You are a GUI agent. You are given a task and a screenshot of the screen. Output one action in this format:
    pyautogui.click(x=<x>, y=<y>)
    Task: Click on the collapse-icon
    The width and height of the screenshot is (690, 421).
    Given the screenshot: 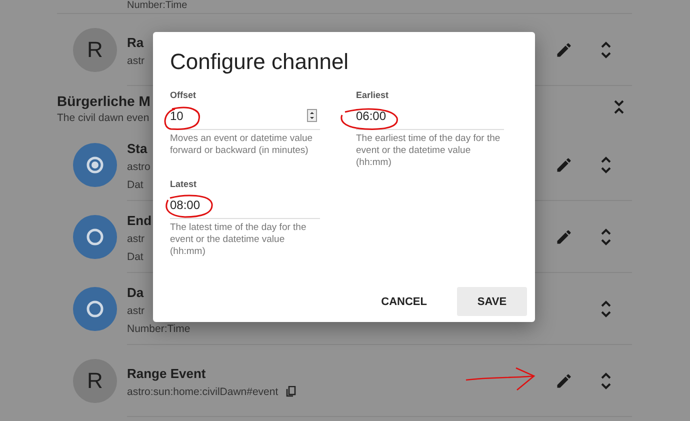 What is the action you would take?
    pyautogui.click(x=619, y=107)
    